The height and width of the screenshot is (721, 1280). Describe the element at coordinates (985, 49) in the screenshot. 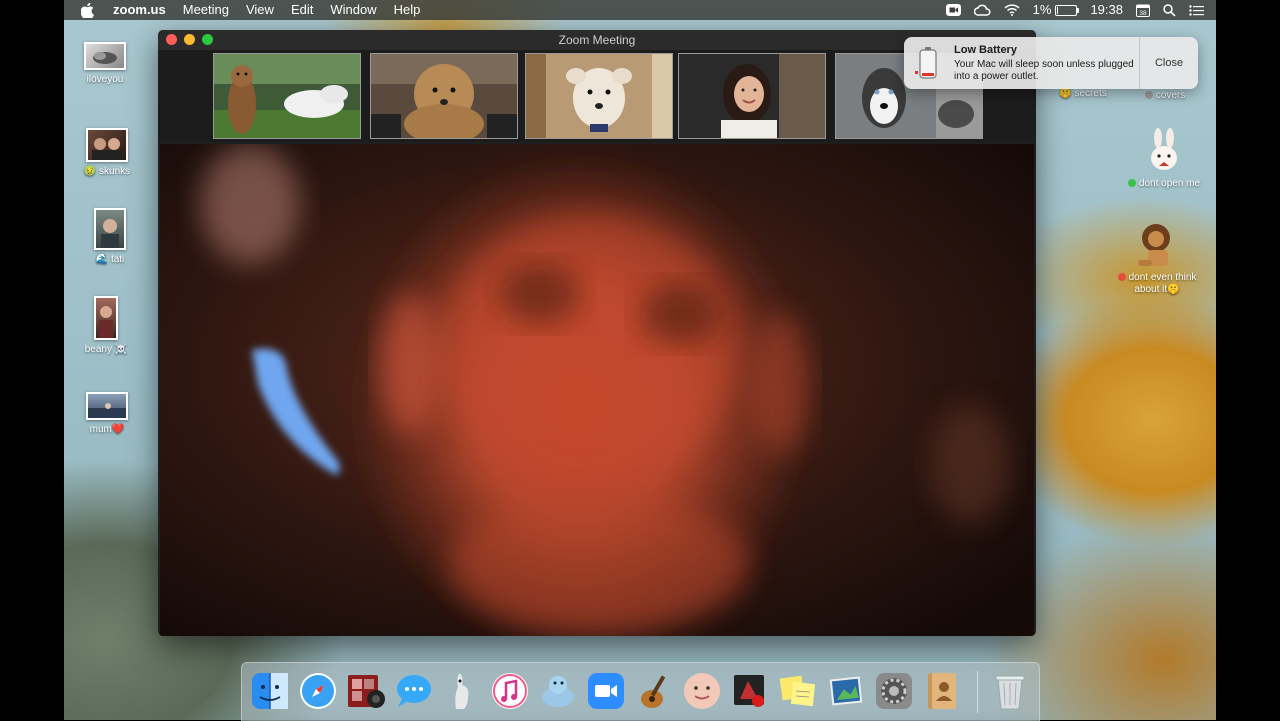

I see `notification-title: Low Battery` at that location.